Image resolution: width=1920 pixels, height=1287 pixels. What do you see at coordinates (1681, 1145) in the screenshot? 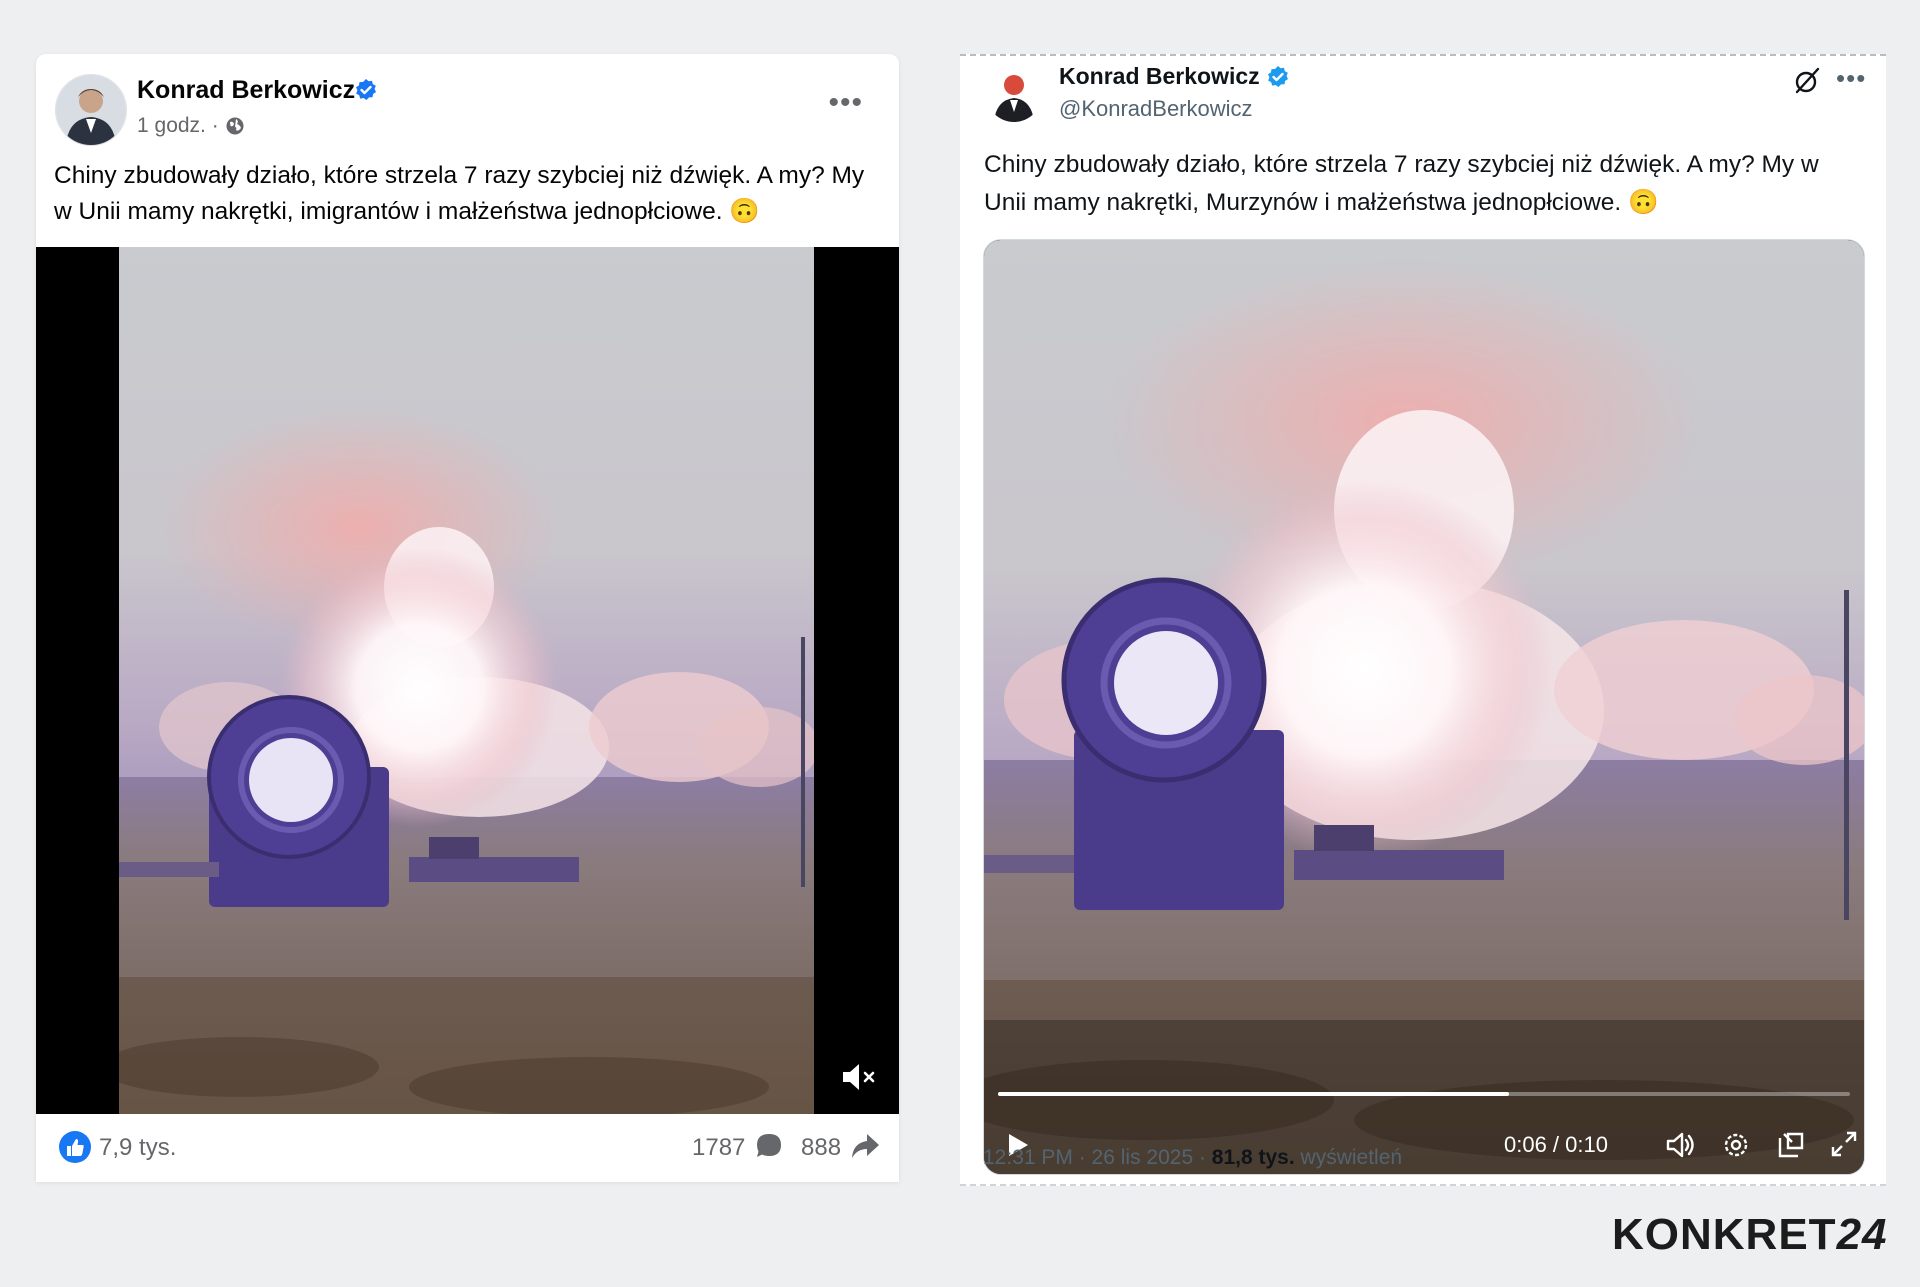
I see `volume-icon` at bounding box center [1681, 1145].